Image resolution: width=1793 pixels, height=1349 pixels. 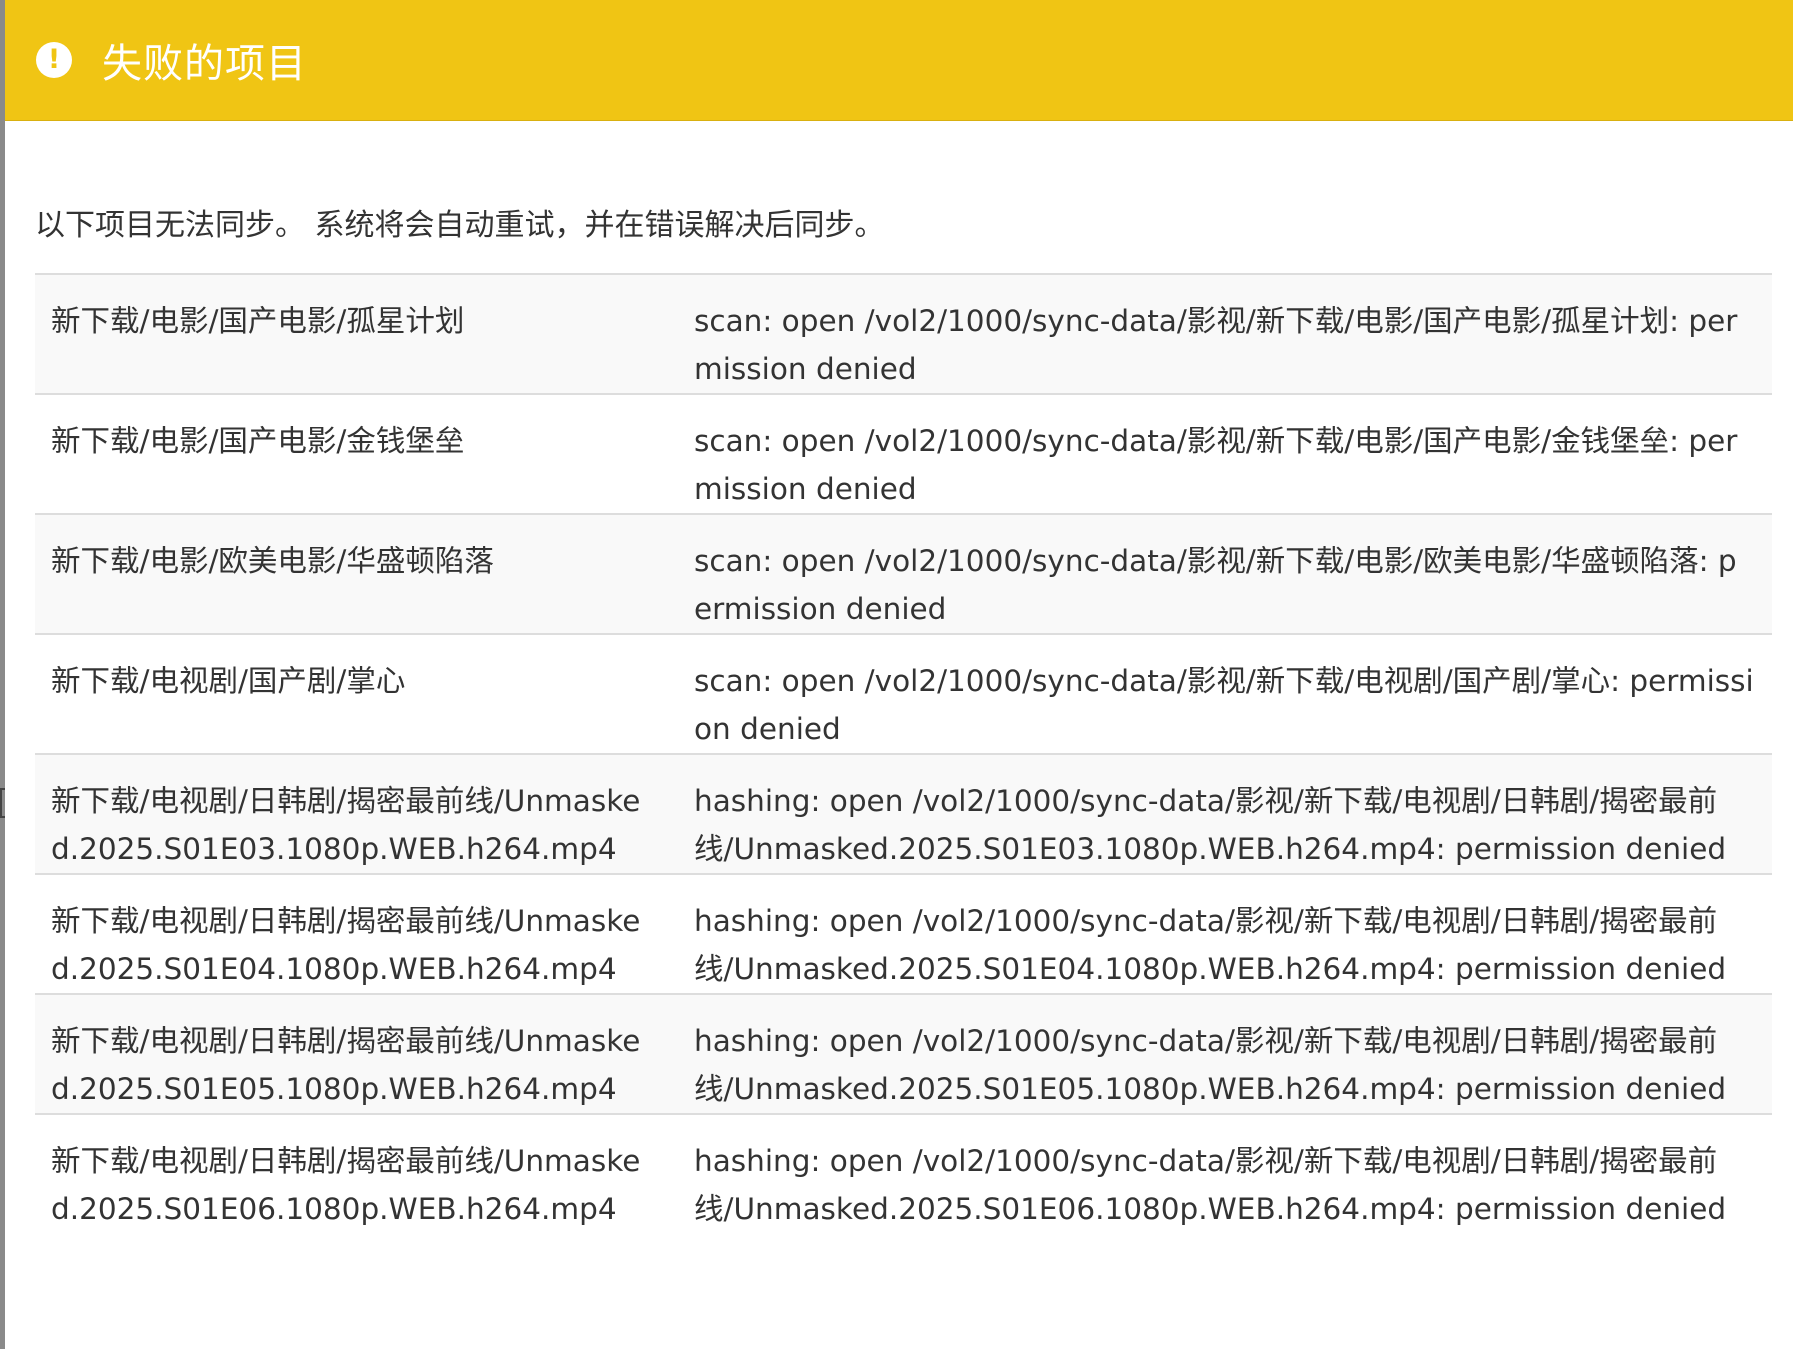 What do you see at coordinates (356, 333) in the screenshot?
I see `failure-path: 新下载/电影/国产电影/孤星计划` at bounding box center [356, 333].